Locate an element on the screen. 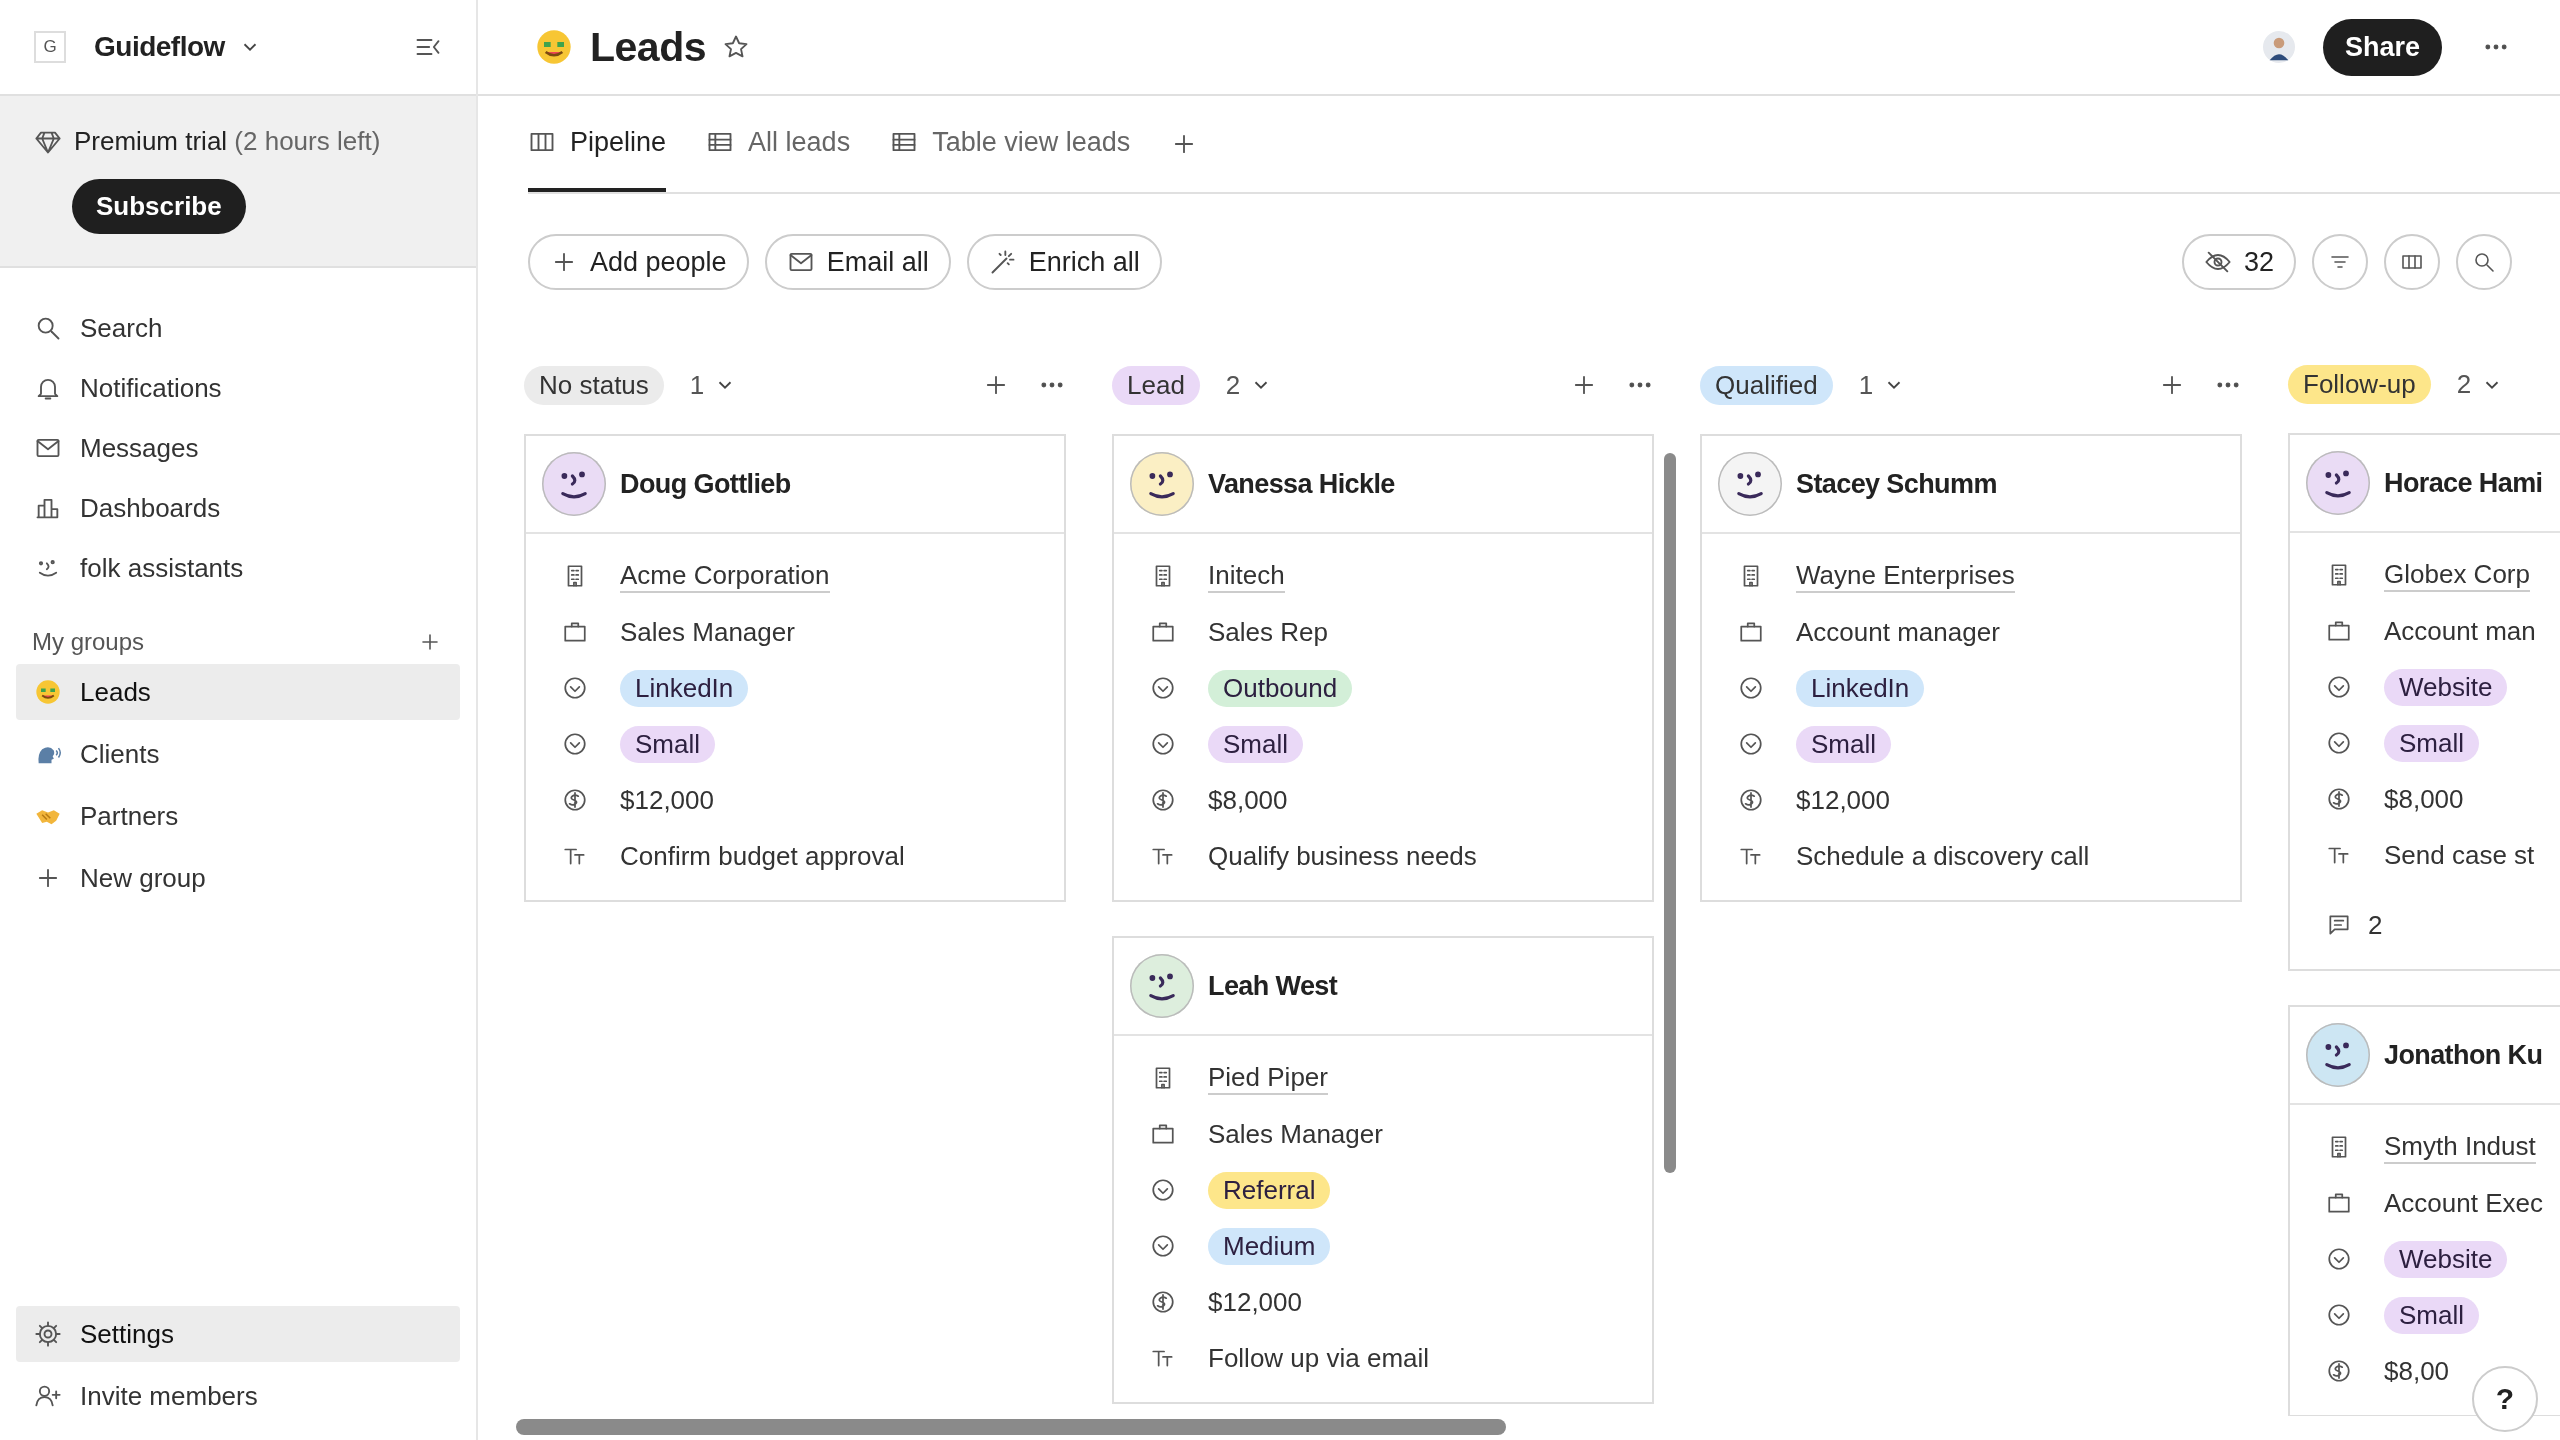 The height and width of the screenshot is (1440, 2560). toolbar-button: Email all is located at coordinates (857, 262).